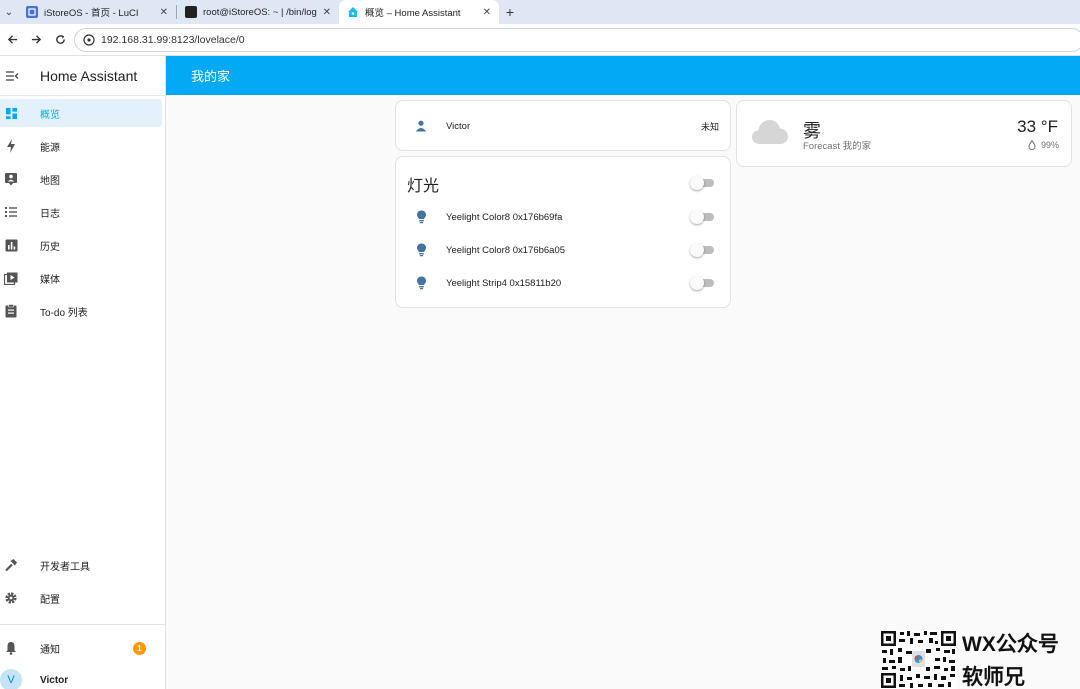 The image size is (1080, 689). Describe the element at coordinates (421, 126) in the screenshot. I see `person-icon` at that location.